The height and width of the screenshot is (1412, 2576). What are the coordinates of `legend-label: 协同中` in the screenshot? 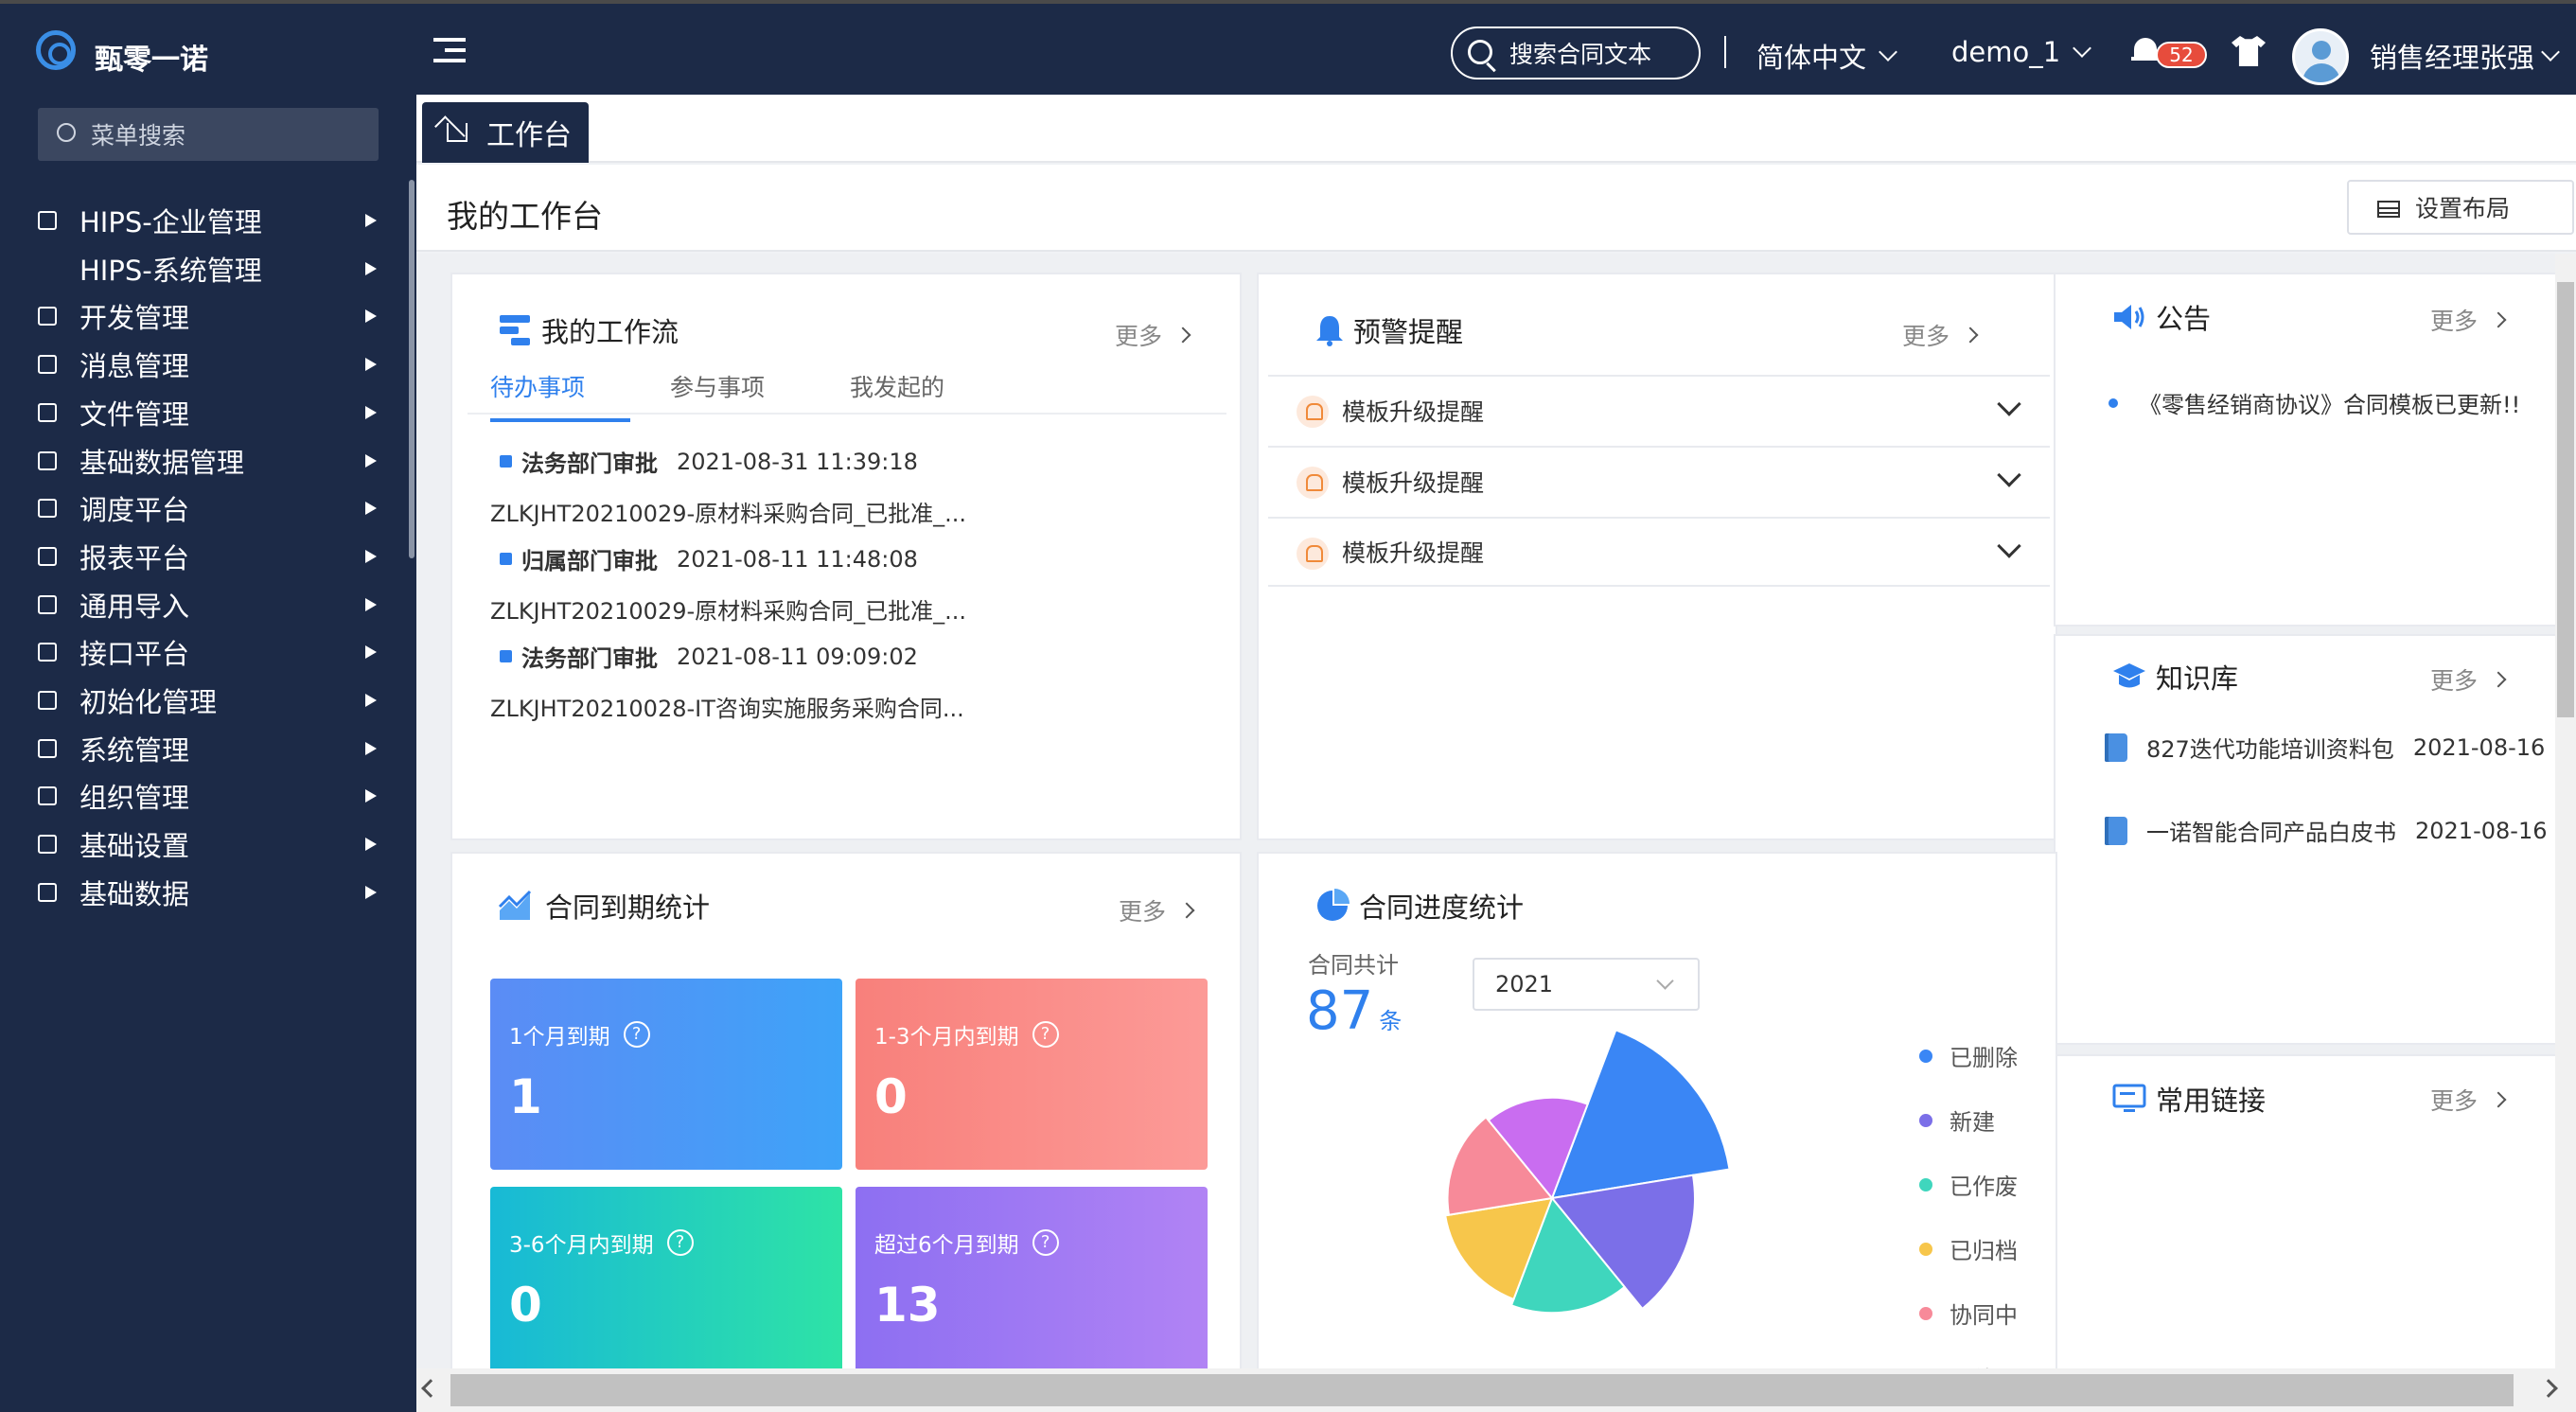 It's located at (1984, 1315).